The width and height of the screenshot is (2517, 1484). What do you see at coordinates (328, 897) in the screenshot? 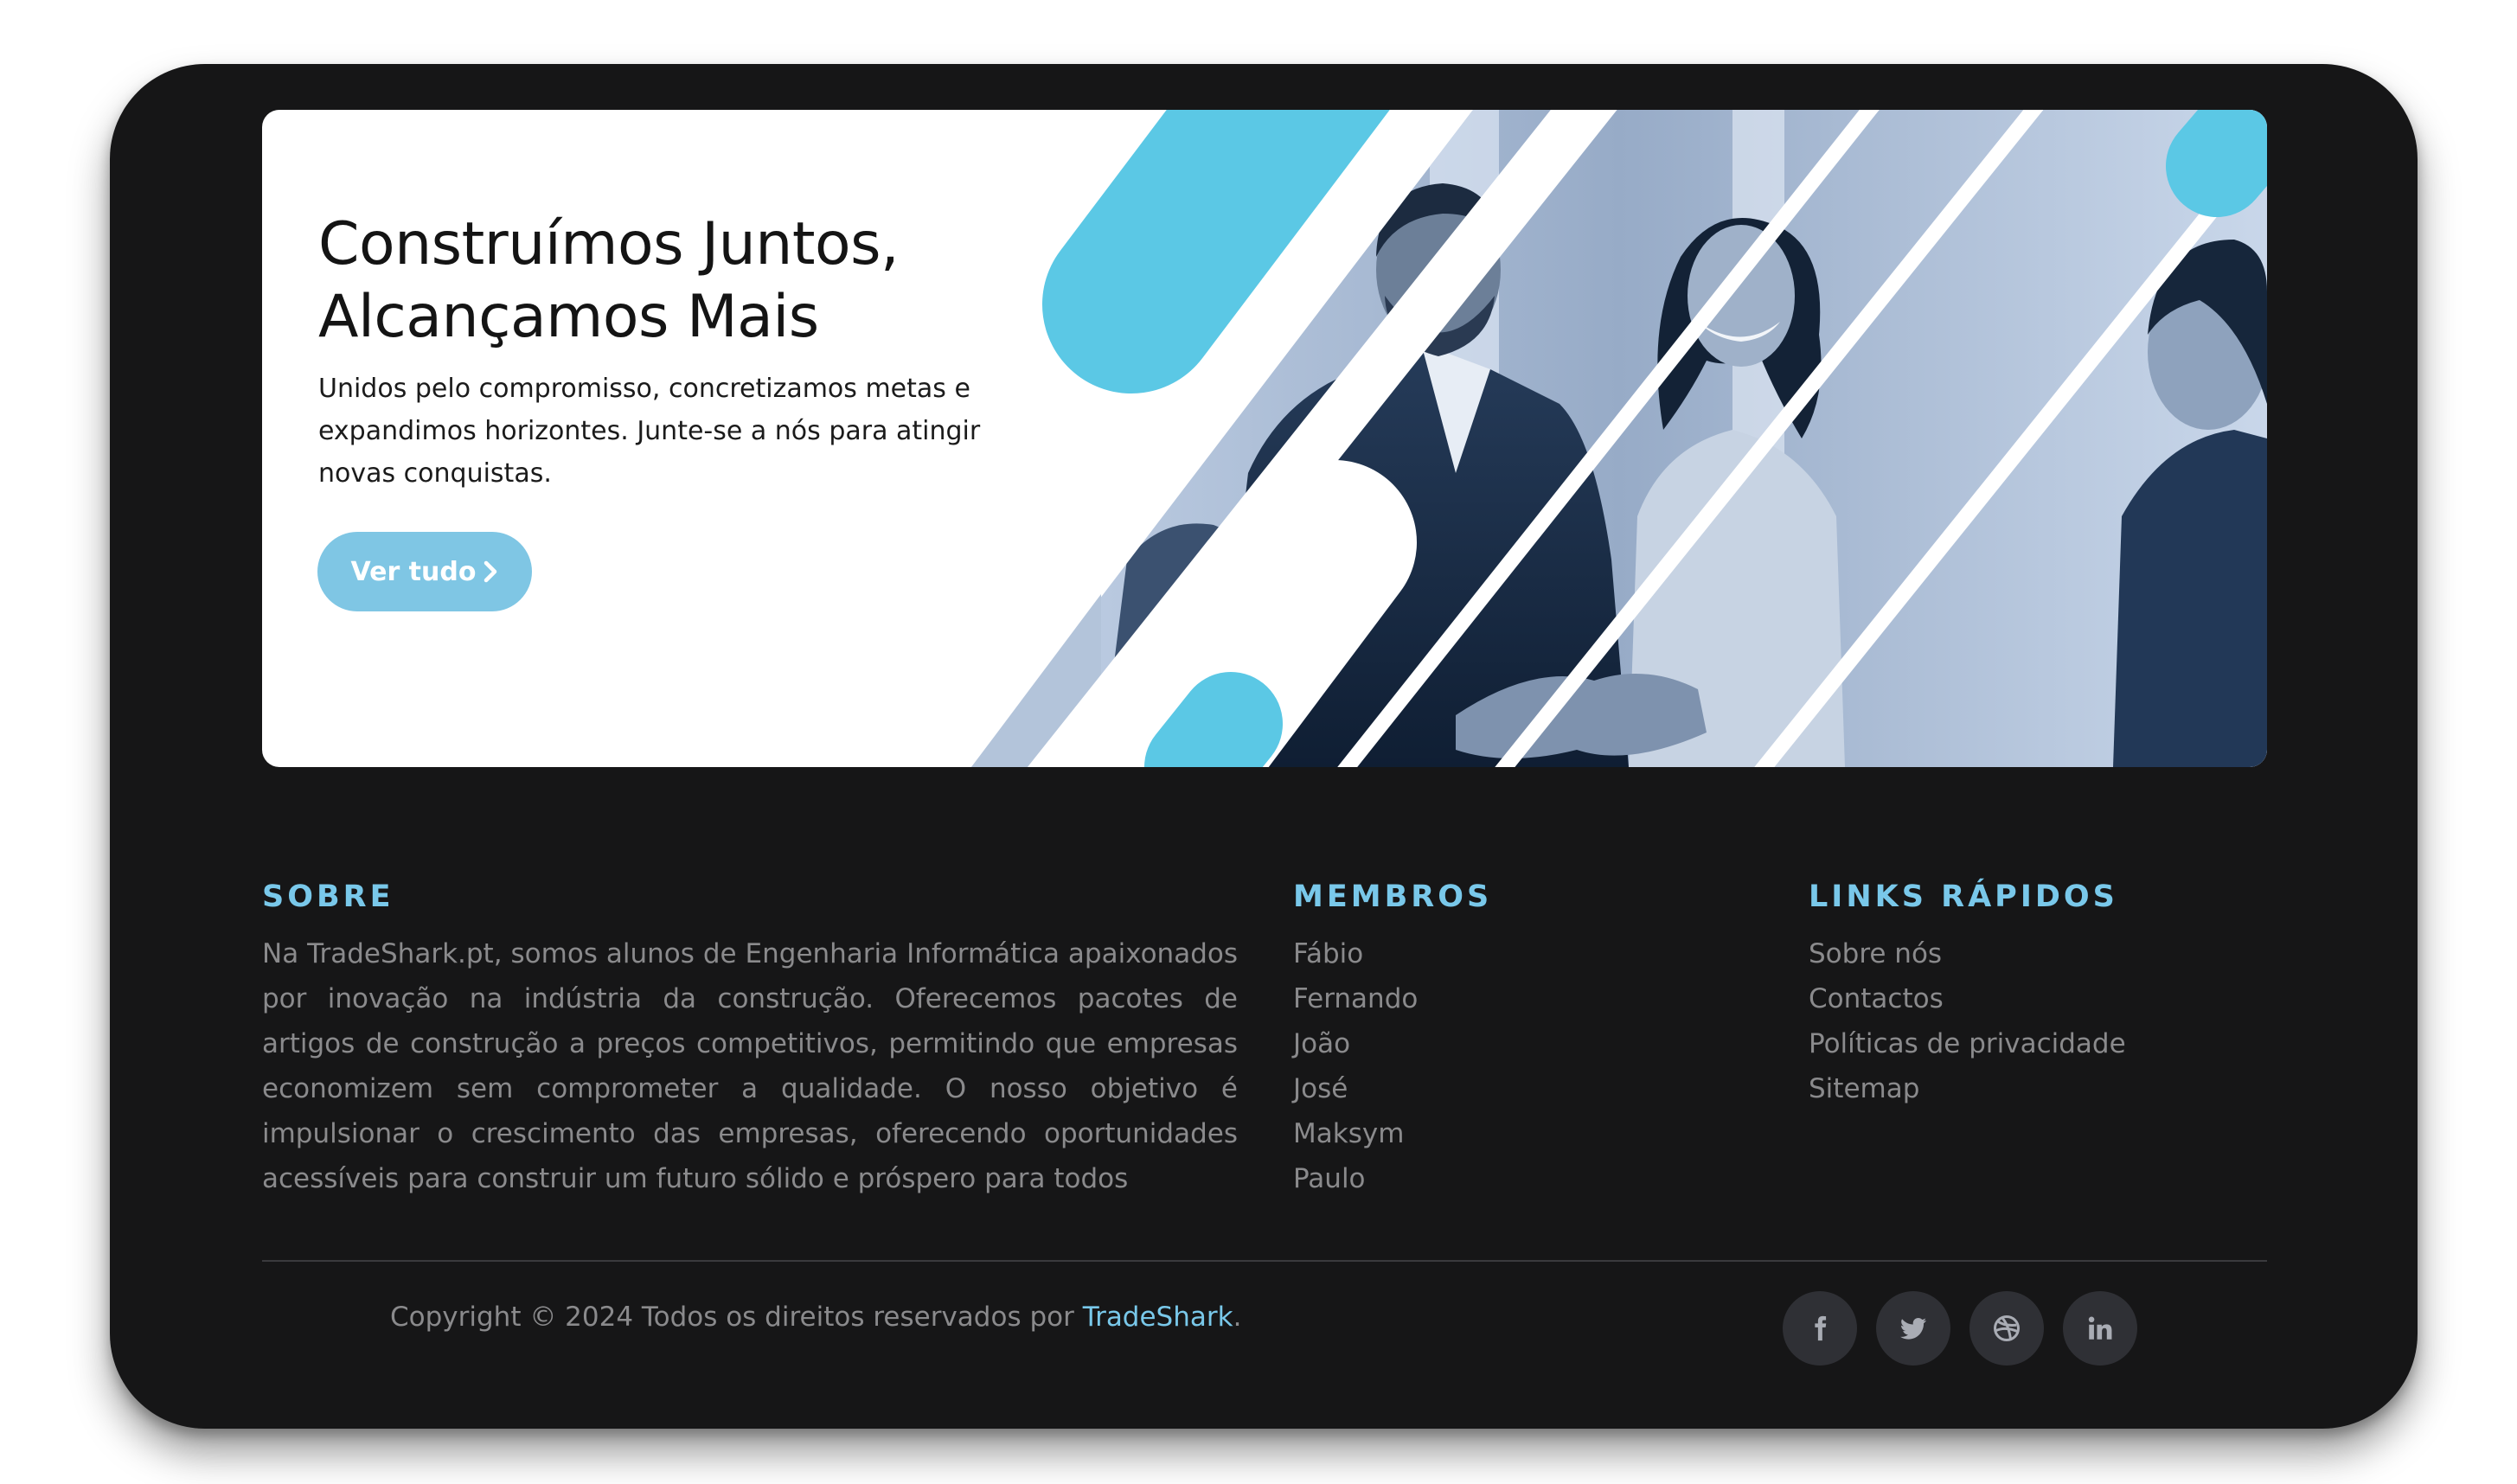
I see `about-heading: SOBRE` at bounding box center [328, 897].